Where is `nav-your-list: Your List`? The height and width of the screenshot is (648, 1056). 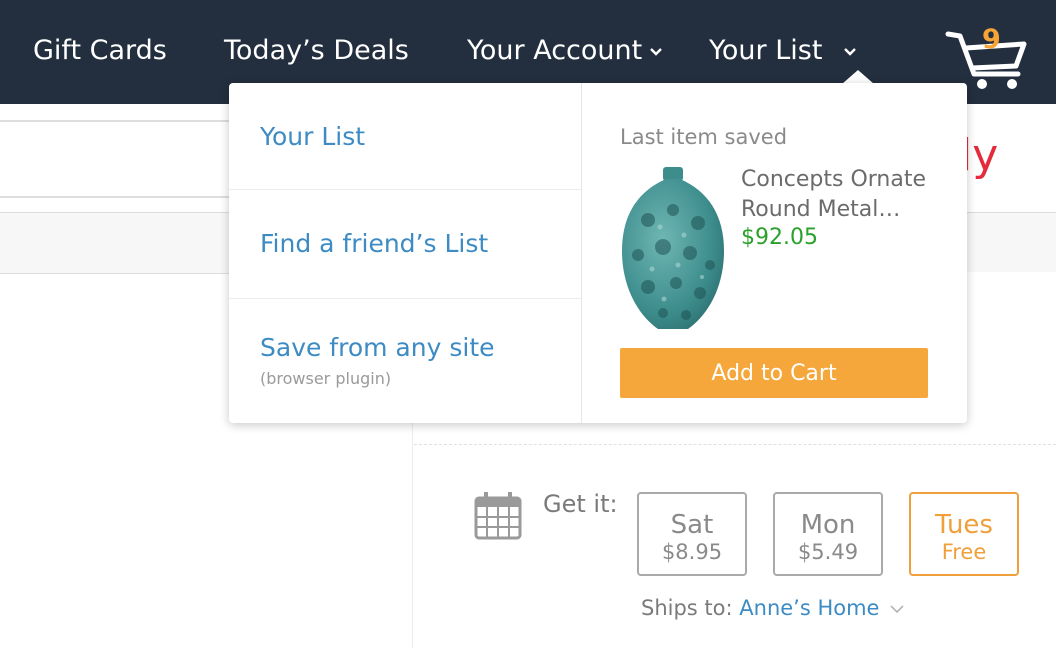
nav-your-list: Your List is located at coordinates (783, 51).